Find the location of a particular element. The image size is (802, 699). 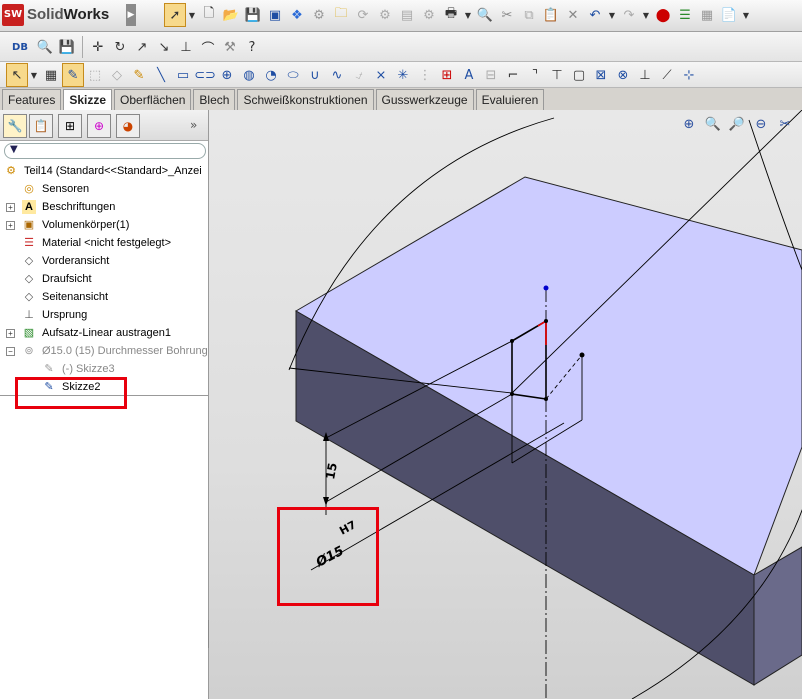

collapse-icon: − is located at coordinates (10, 351).